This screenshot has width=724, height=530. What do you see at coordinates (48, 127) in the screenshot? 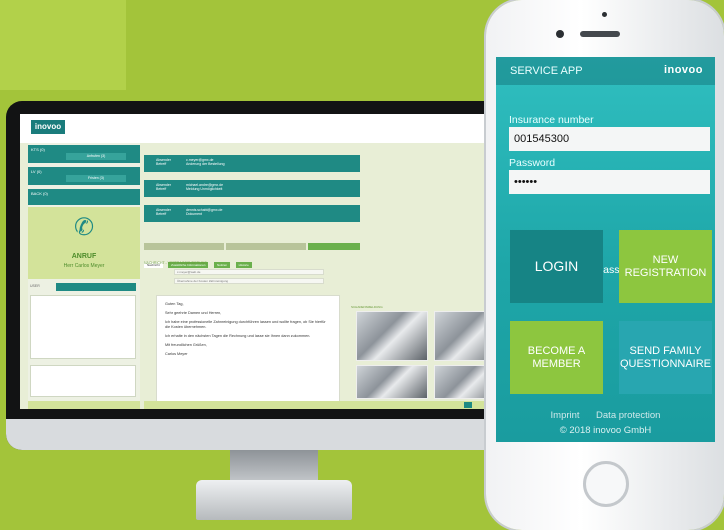
I see `desktop-logo: inovoo` at bounding box center [48, 127].